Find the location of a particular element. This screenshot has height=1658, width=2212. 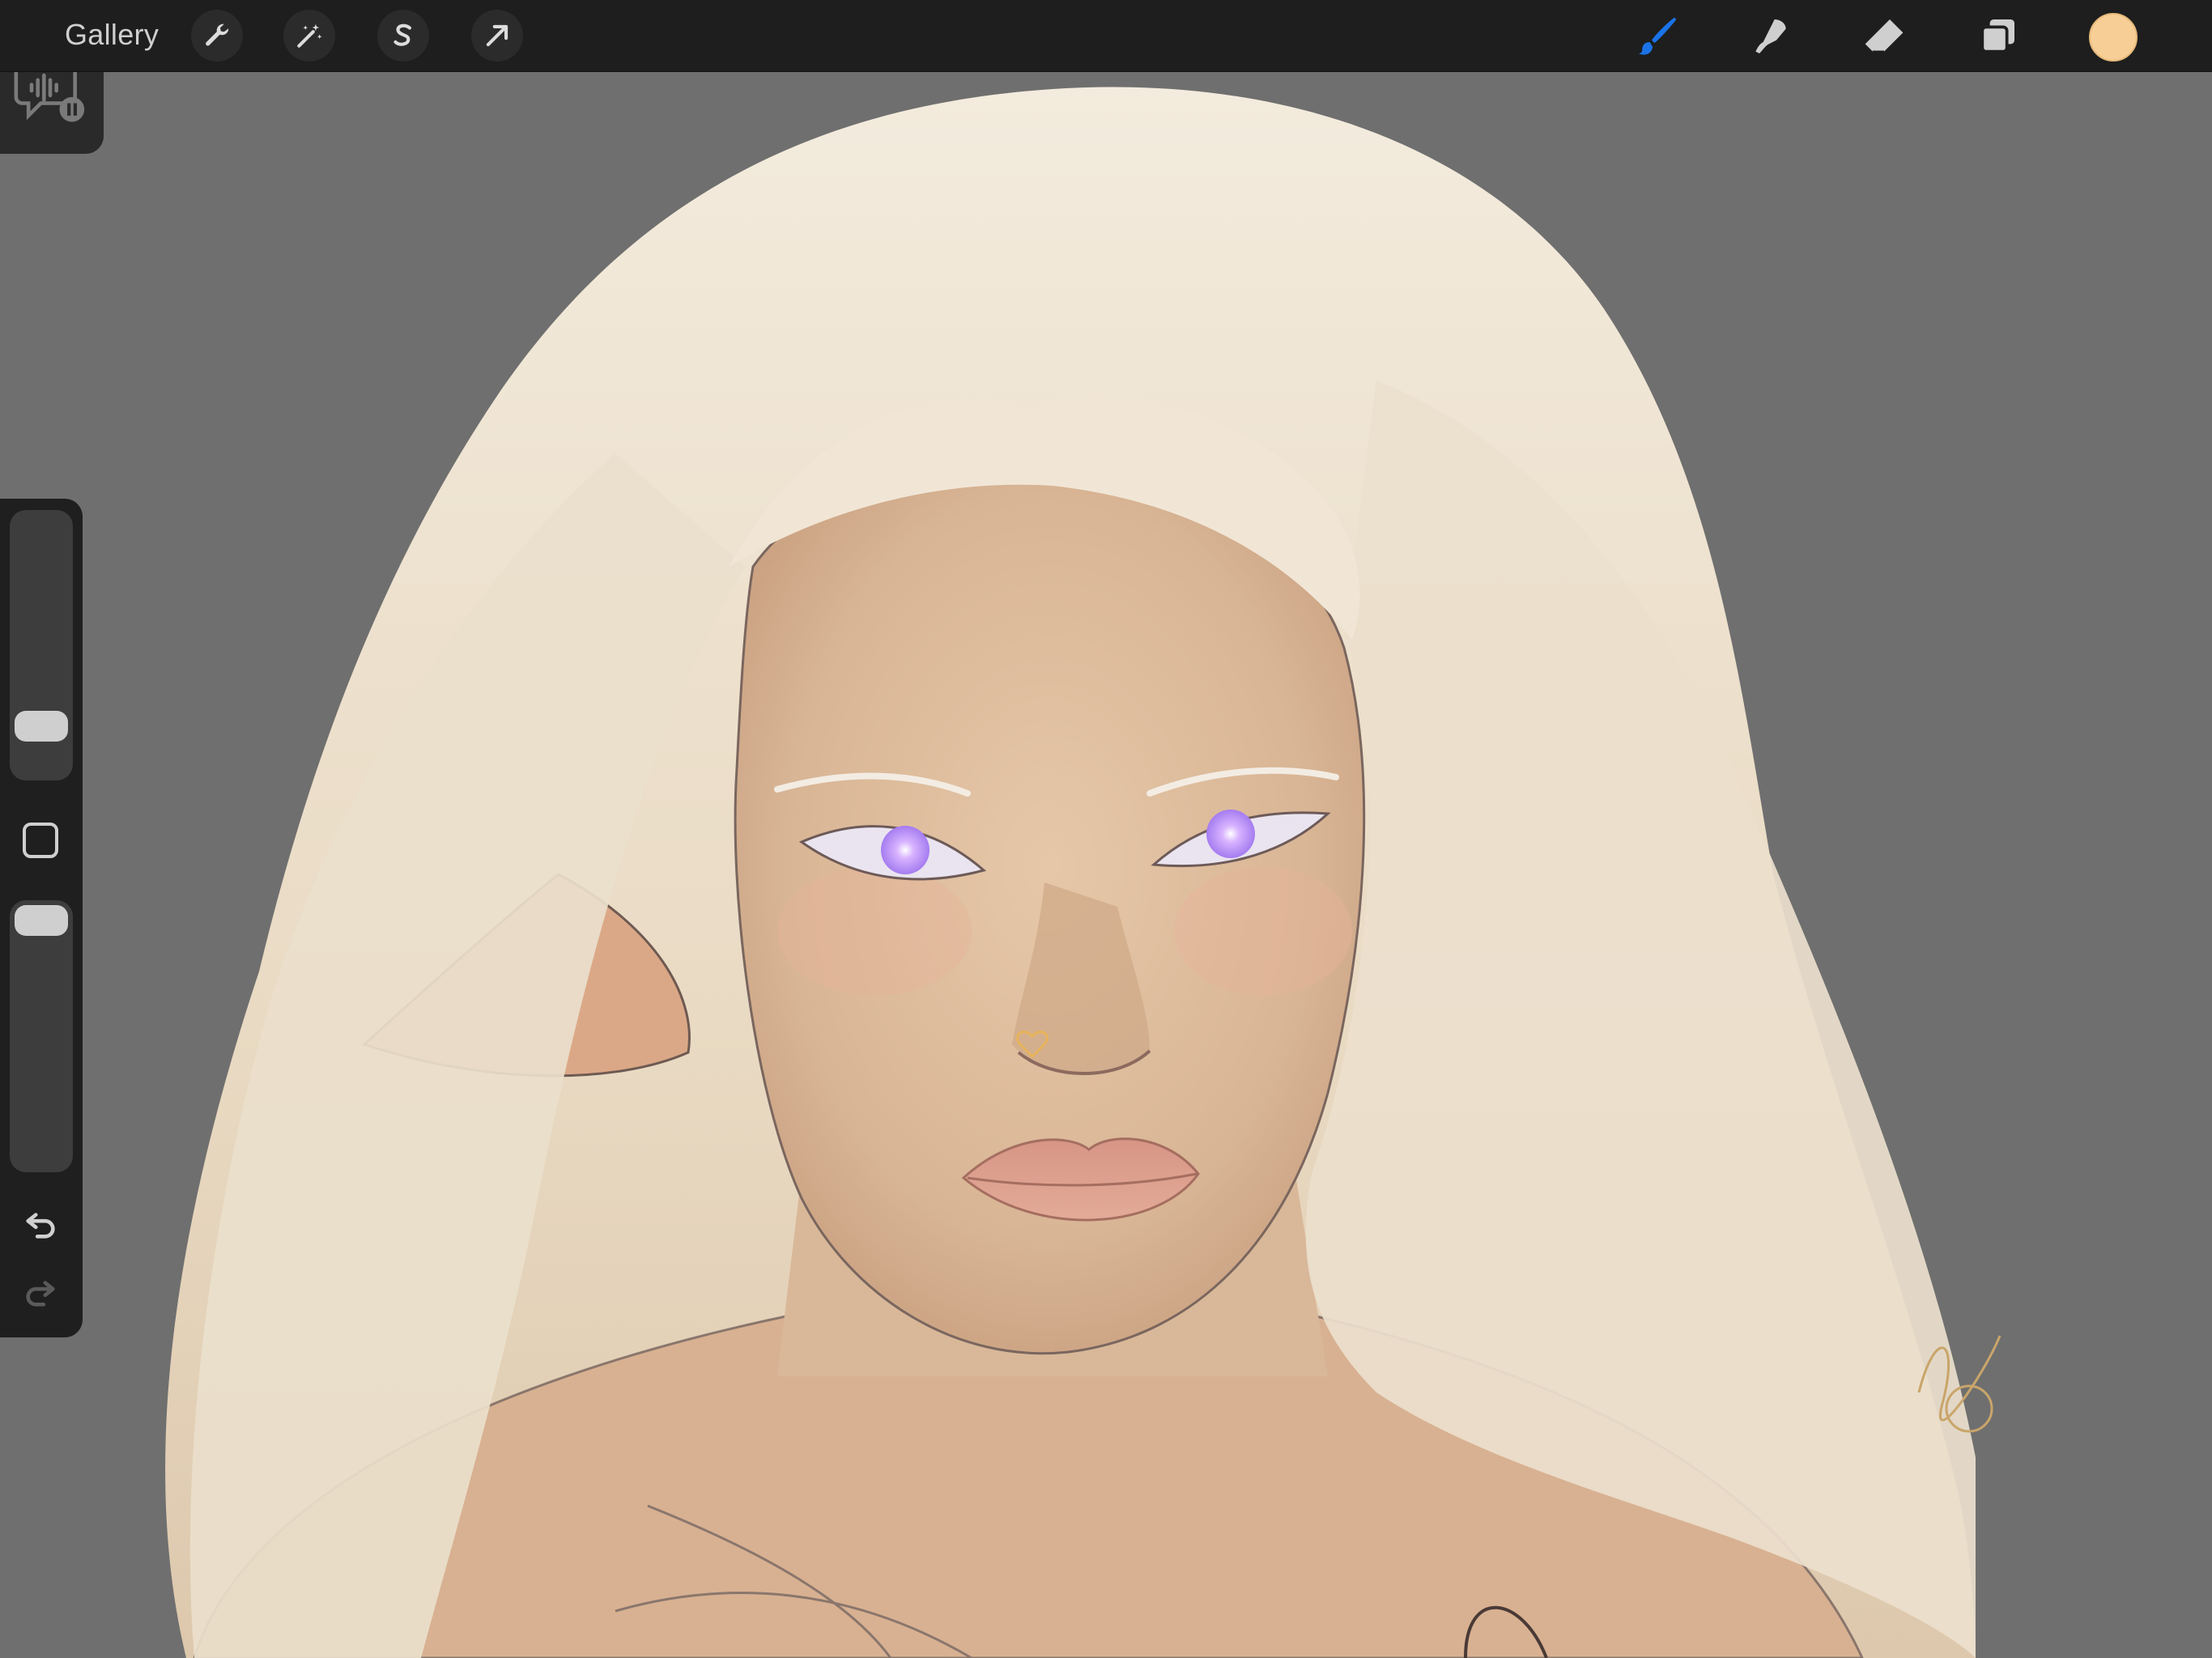

redo-arrow-icon is located at coordinates (41, 1292).